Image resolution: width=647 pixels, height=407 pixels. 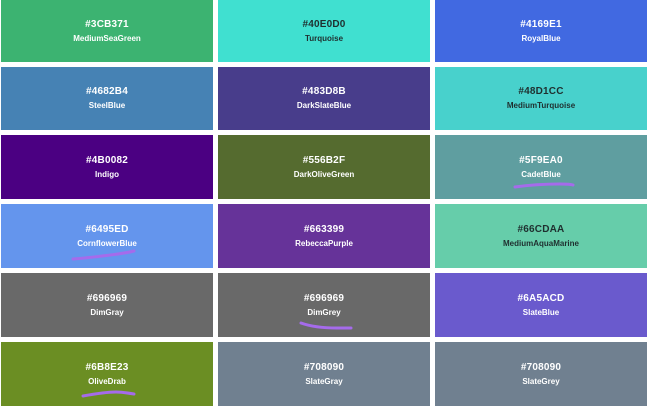 I want to click on swatch-card: #6B8E23 OliveDrab, so click(x=107, y=374).